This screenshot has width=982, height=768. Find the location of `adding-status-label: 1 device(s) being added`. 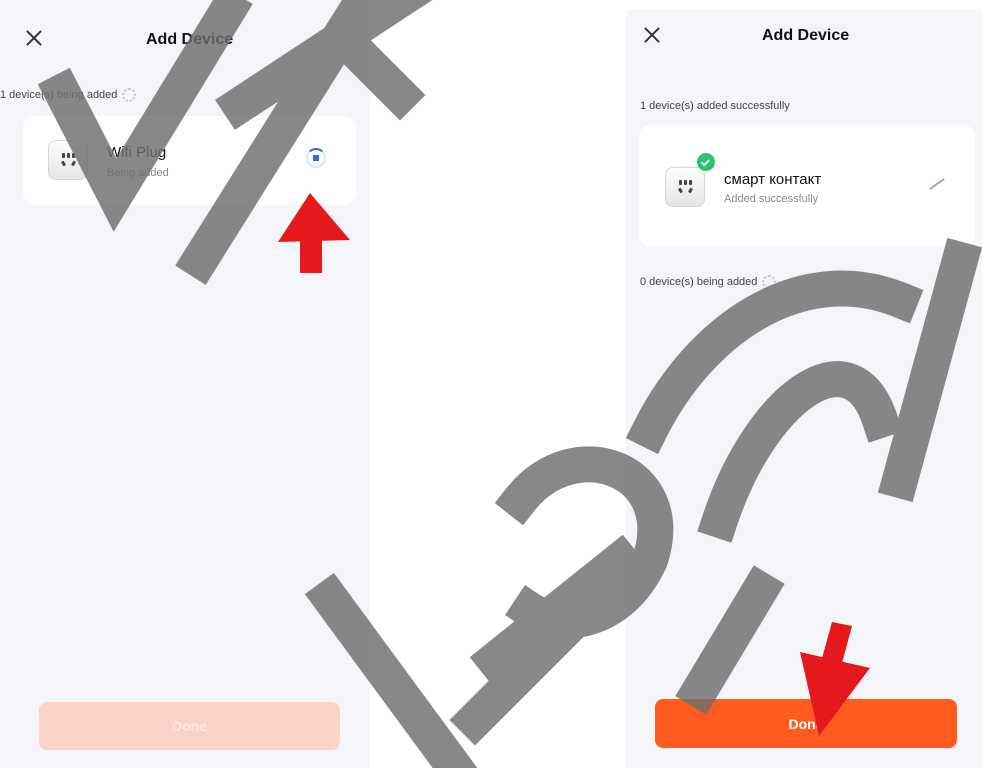

adding-status-label: 1 device(s) being added is located at coordinates (68, 95).